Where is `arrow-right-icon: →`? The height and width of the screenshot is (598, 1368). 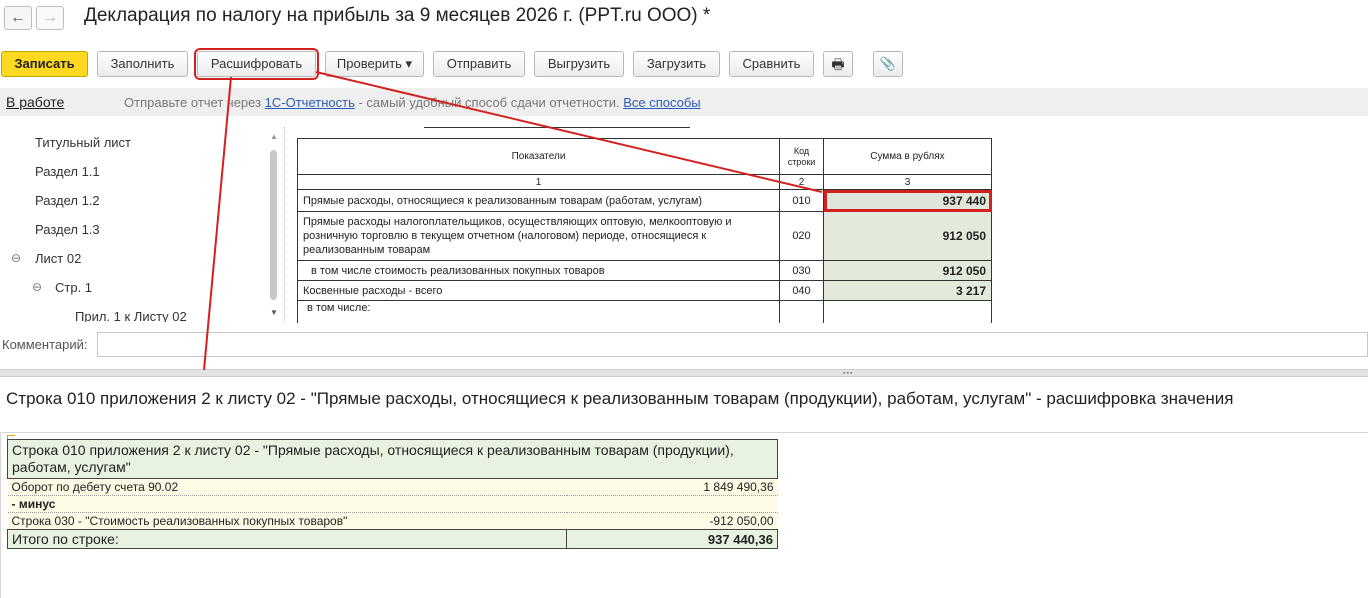
arrow-right-icon: → is located at coordinates (50, 17).